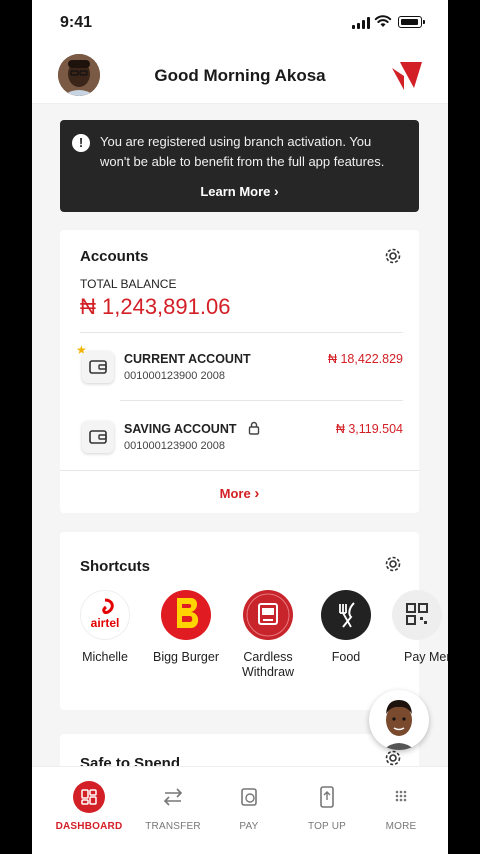 This screenshot has width=480, height=854. What do you see at coordinates (268, 664) in the screenshot?
I see `shortcut-label: Cardless Withdraw` at bounding box center [268, 664].